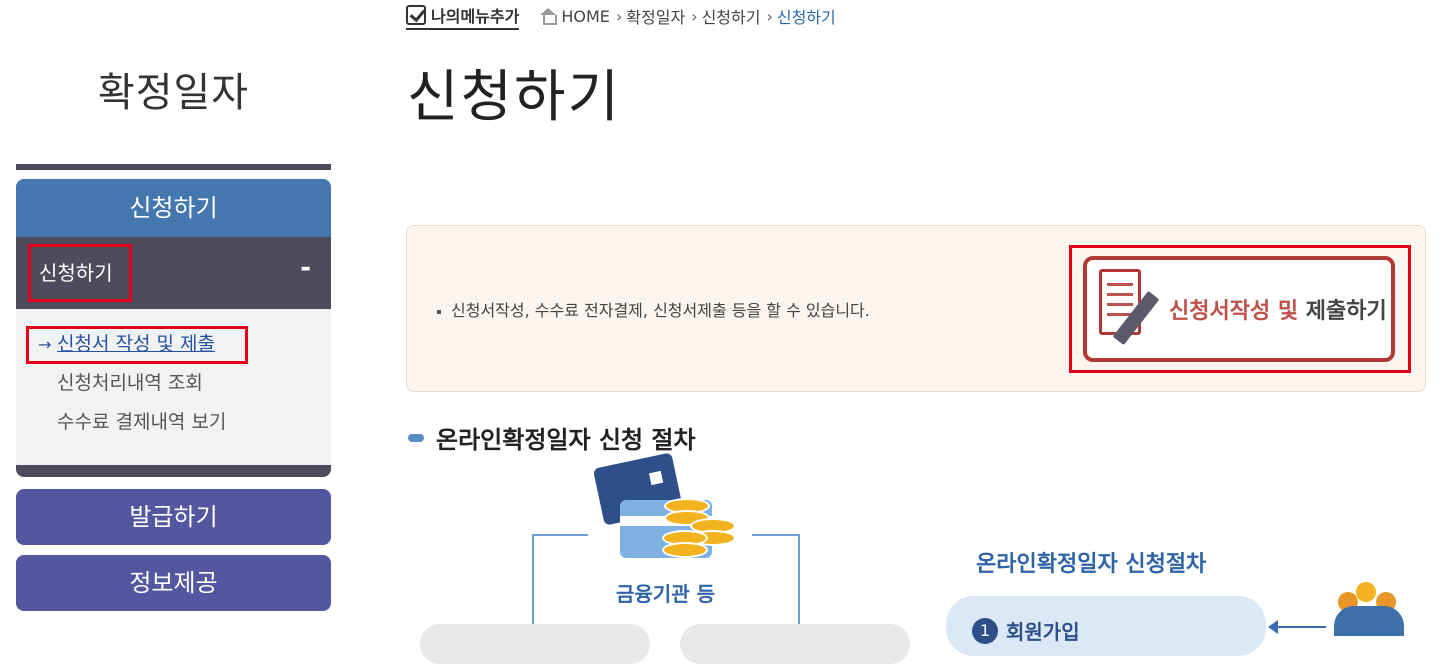  Describe the element at coordinates (806, 17) in the screenshot. I see `breadcrumb-current: 신청하기` at that location.